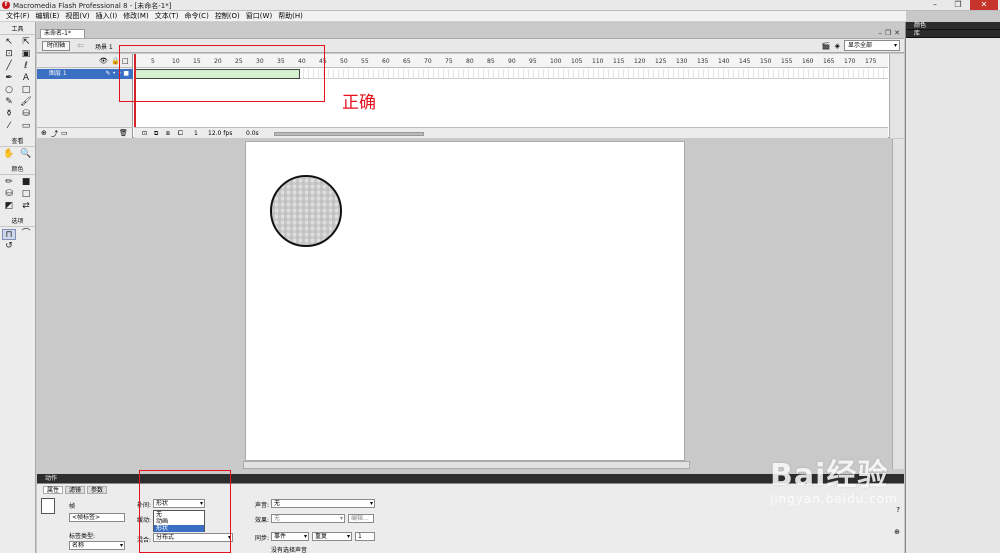  What do you see at coordinates (984, 5) in the screenshot?
I see `close-button: ✕` at bounding box center [984, 5].